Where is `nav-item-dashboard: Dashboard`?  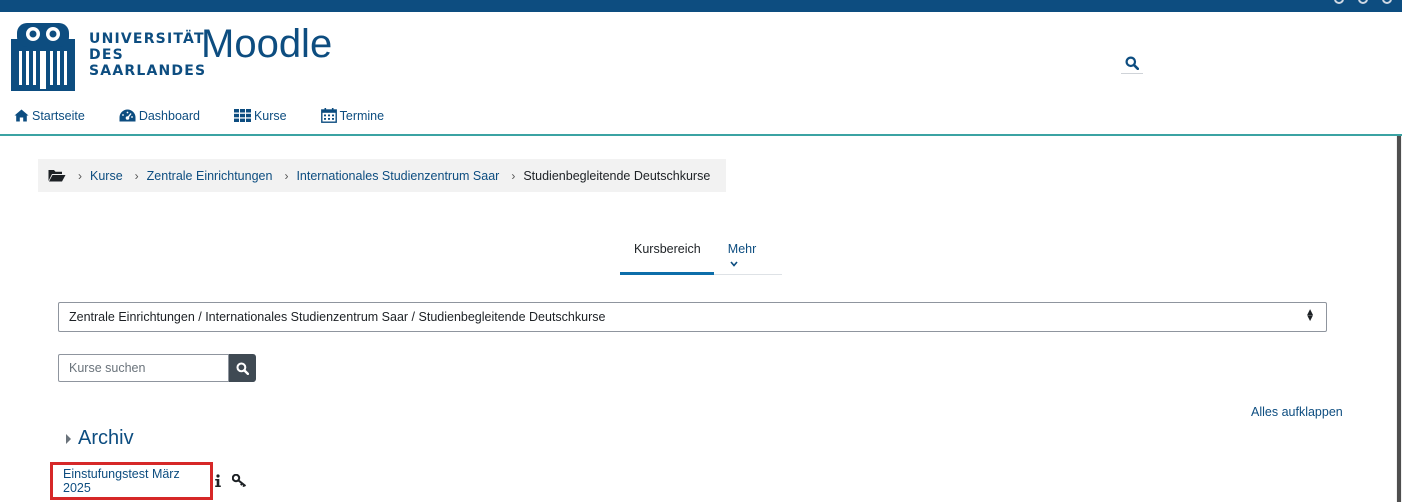 nav-item-dashboard: Dashboard is located at coordinates (159, 115).